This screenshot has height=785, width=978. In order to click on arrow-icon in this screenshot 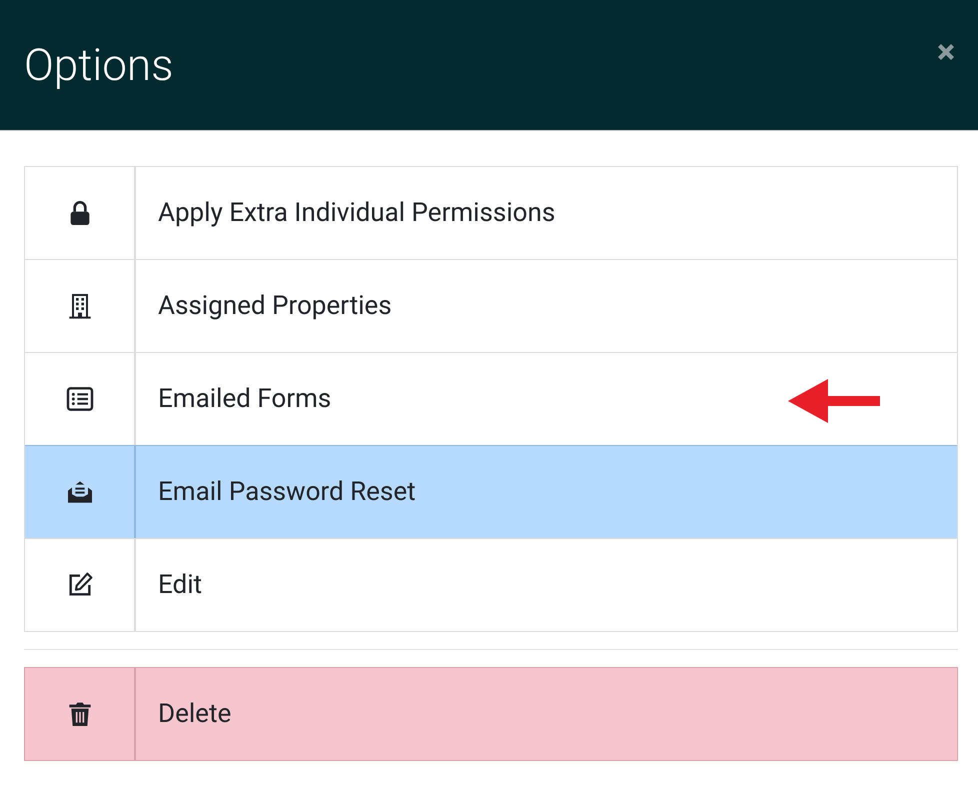, I will do `click(834, 401)`.